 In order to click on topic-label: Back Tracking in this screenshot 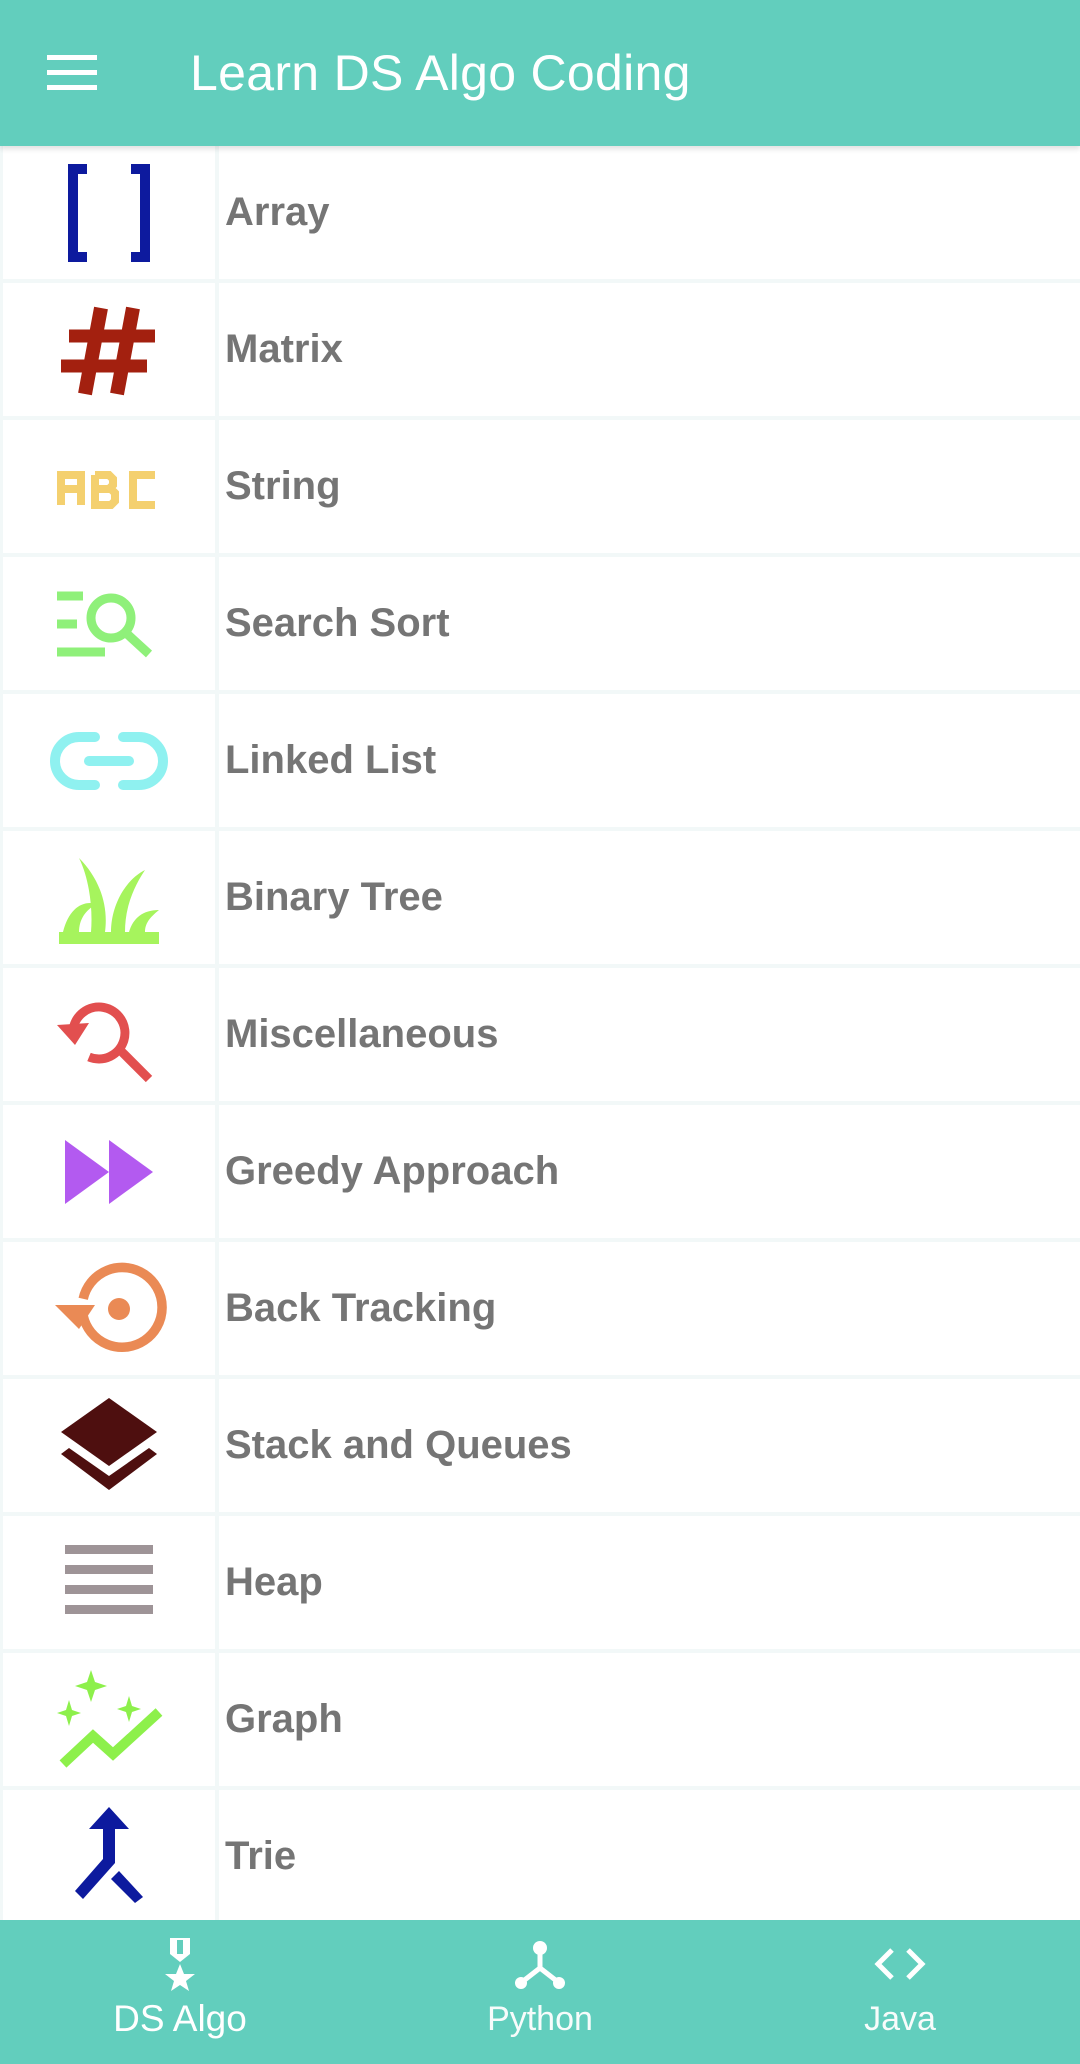, I will do `click(361, 1308)`.